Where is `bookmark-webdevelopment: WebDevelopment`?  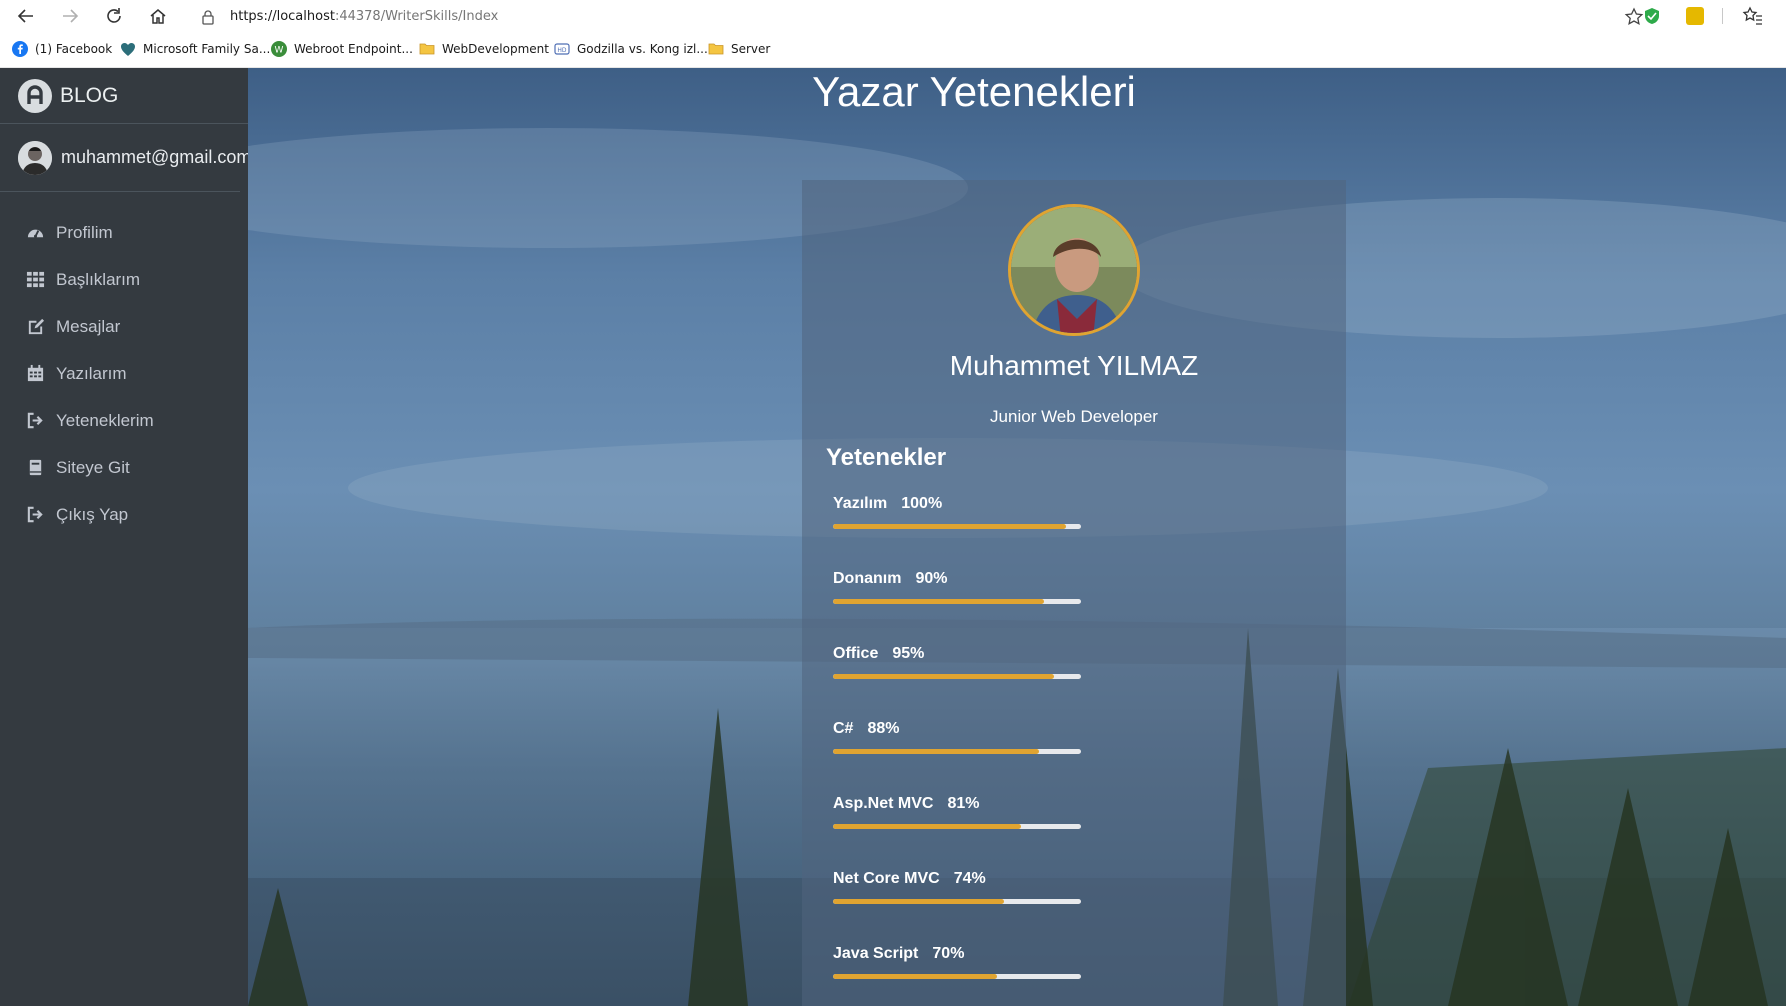 bookmark-webdevelopment: WebDevelopment is located at coordinates (484, 49).